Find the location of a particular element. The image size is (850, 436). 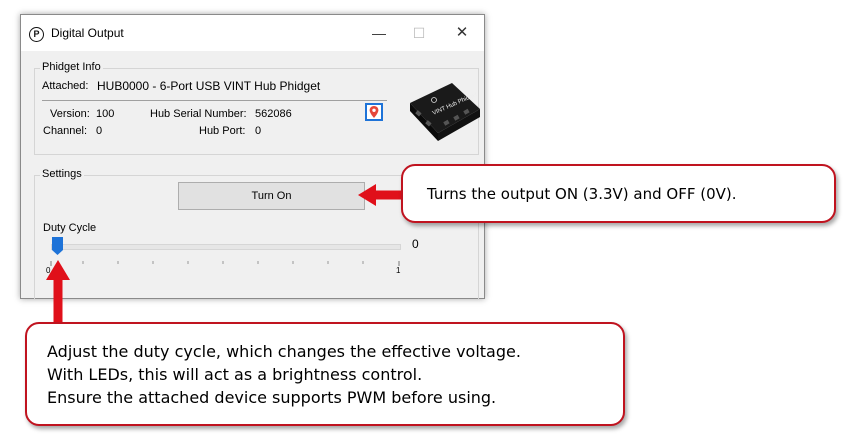

duty-cycle-label: Duty Cycle is located at coordinates (70, 228).